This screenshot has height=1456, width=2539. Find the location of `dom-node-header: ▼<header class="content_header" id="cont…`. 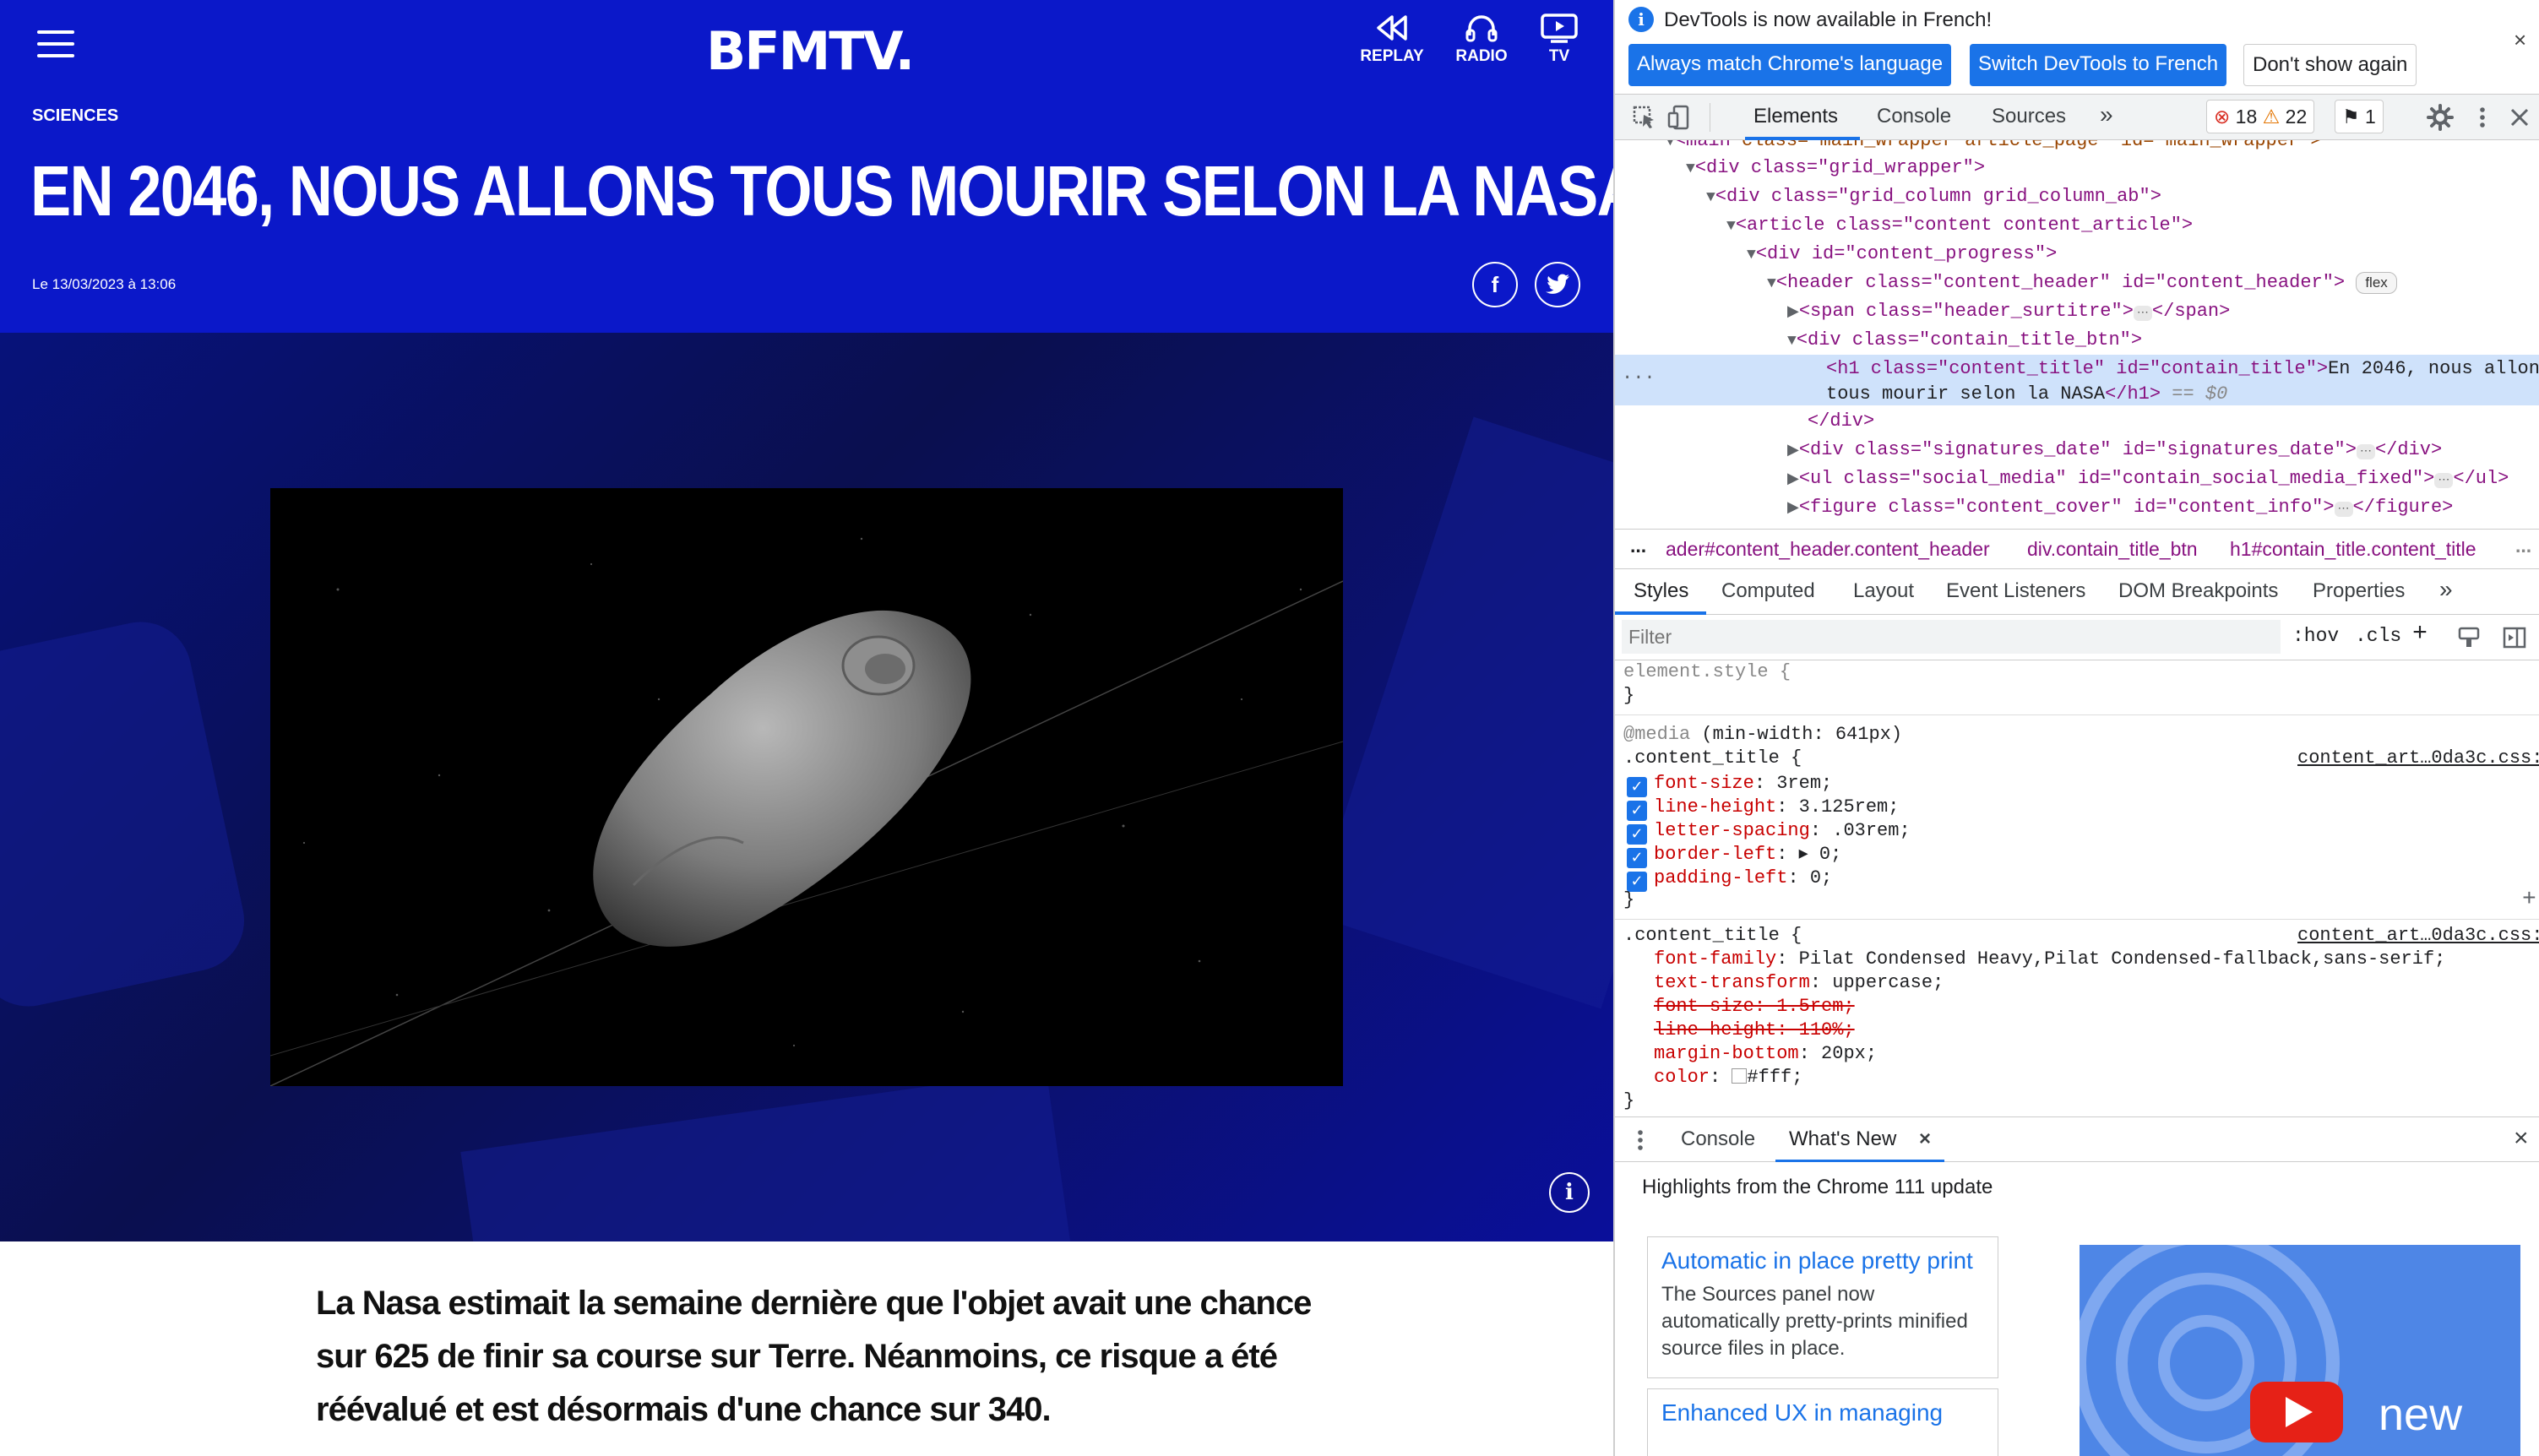

dom-node-header: ▼<header class="content_header" id="cont… is located at coordinates (2082, 283).